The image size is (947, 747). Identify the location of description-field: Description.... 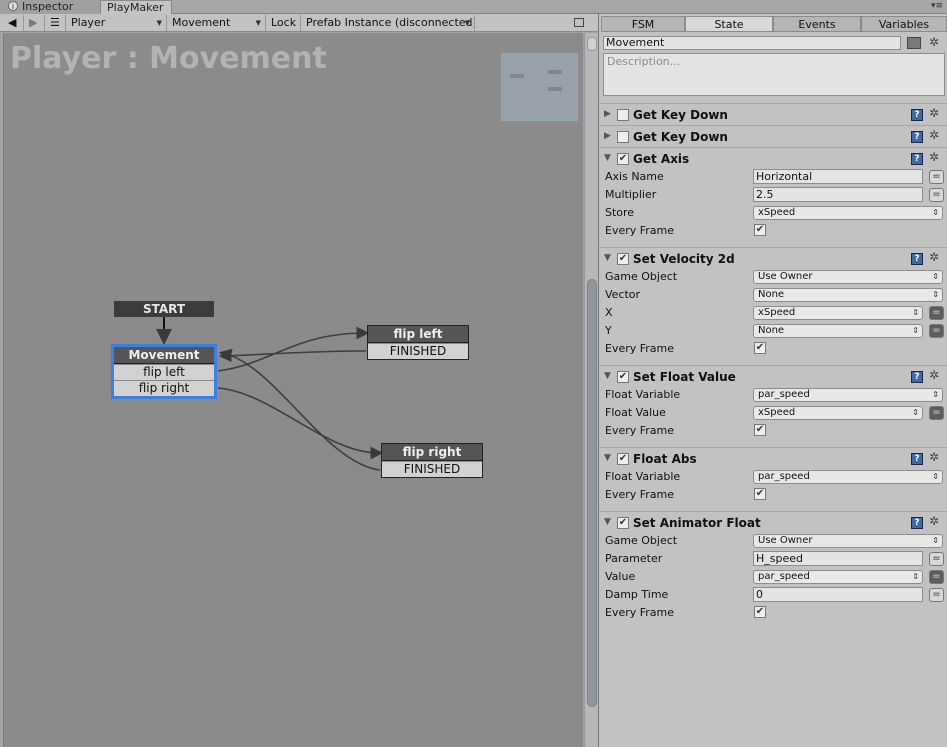
(774, 74).